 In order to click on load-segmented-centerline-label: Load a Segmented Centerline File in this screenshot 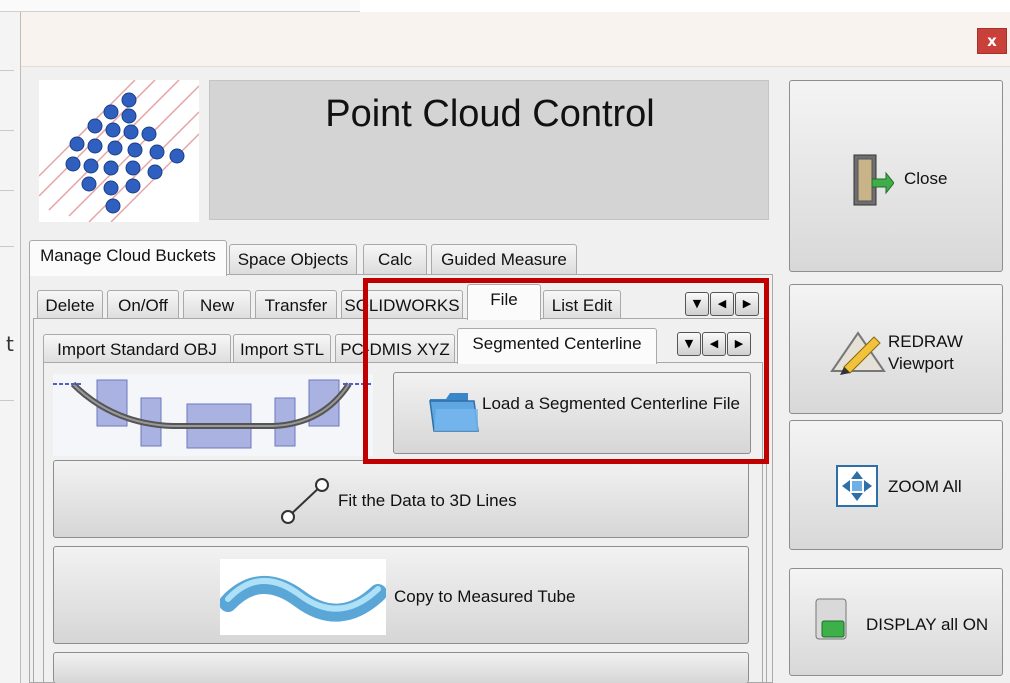, I will do `click(611, 403)`.